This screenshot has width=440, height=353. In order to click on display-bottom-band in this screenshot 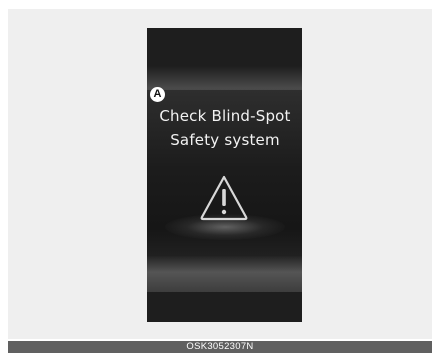, I will do `click(224, 274)`.